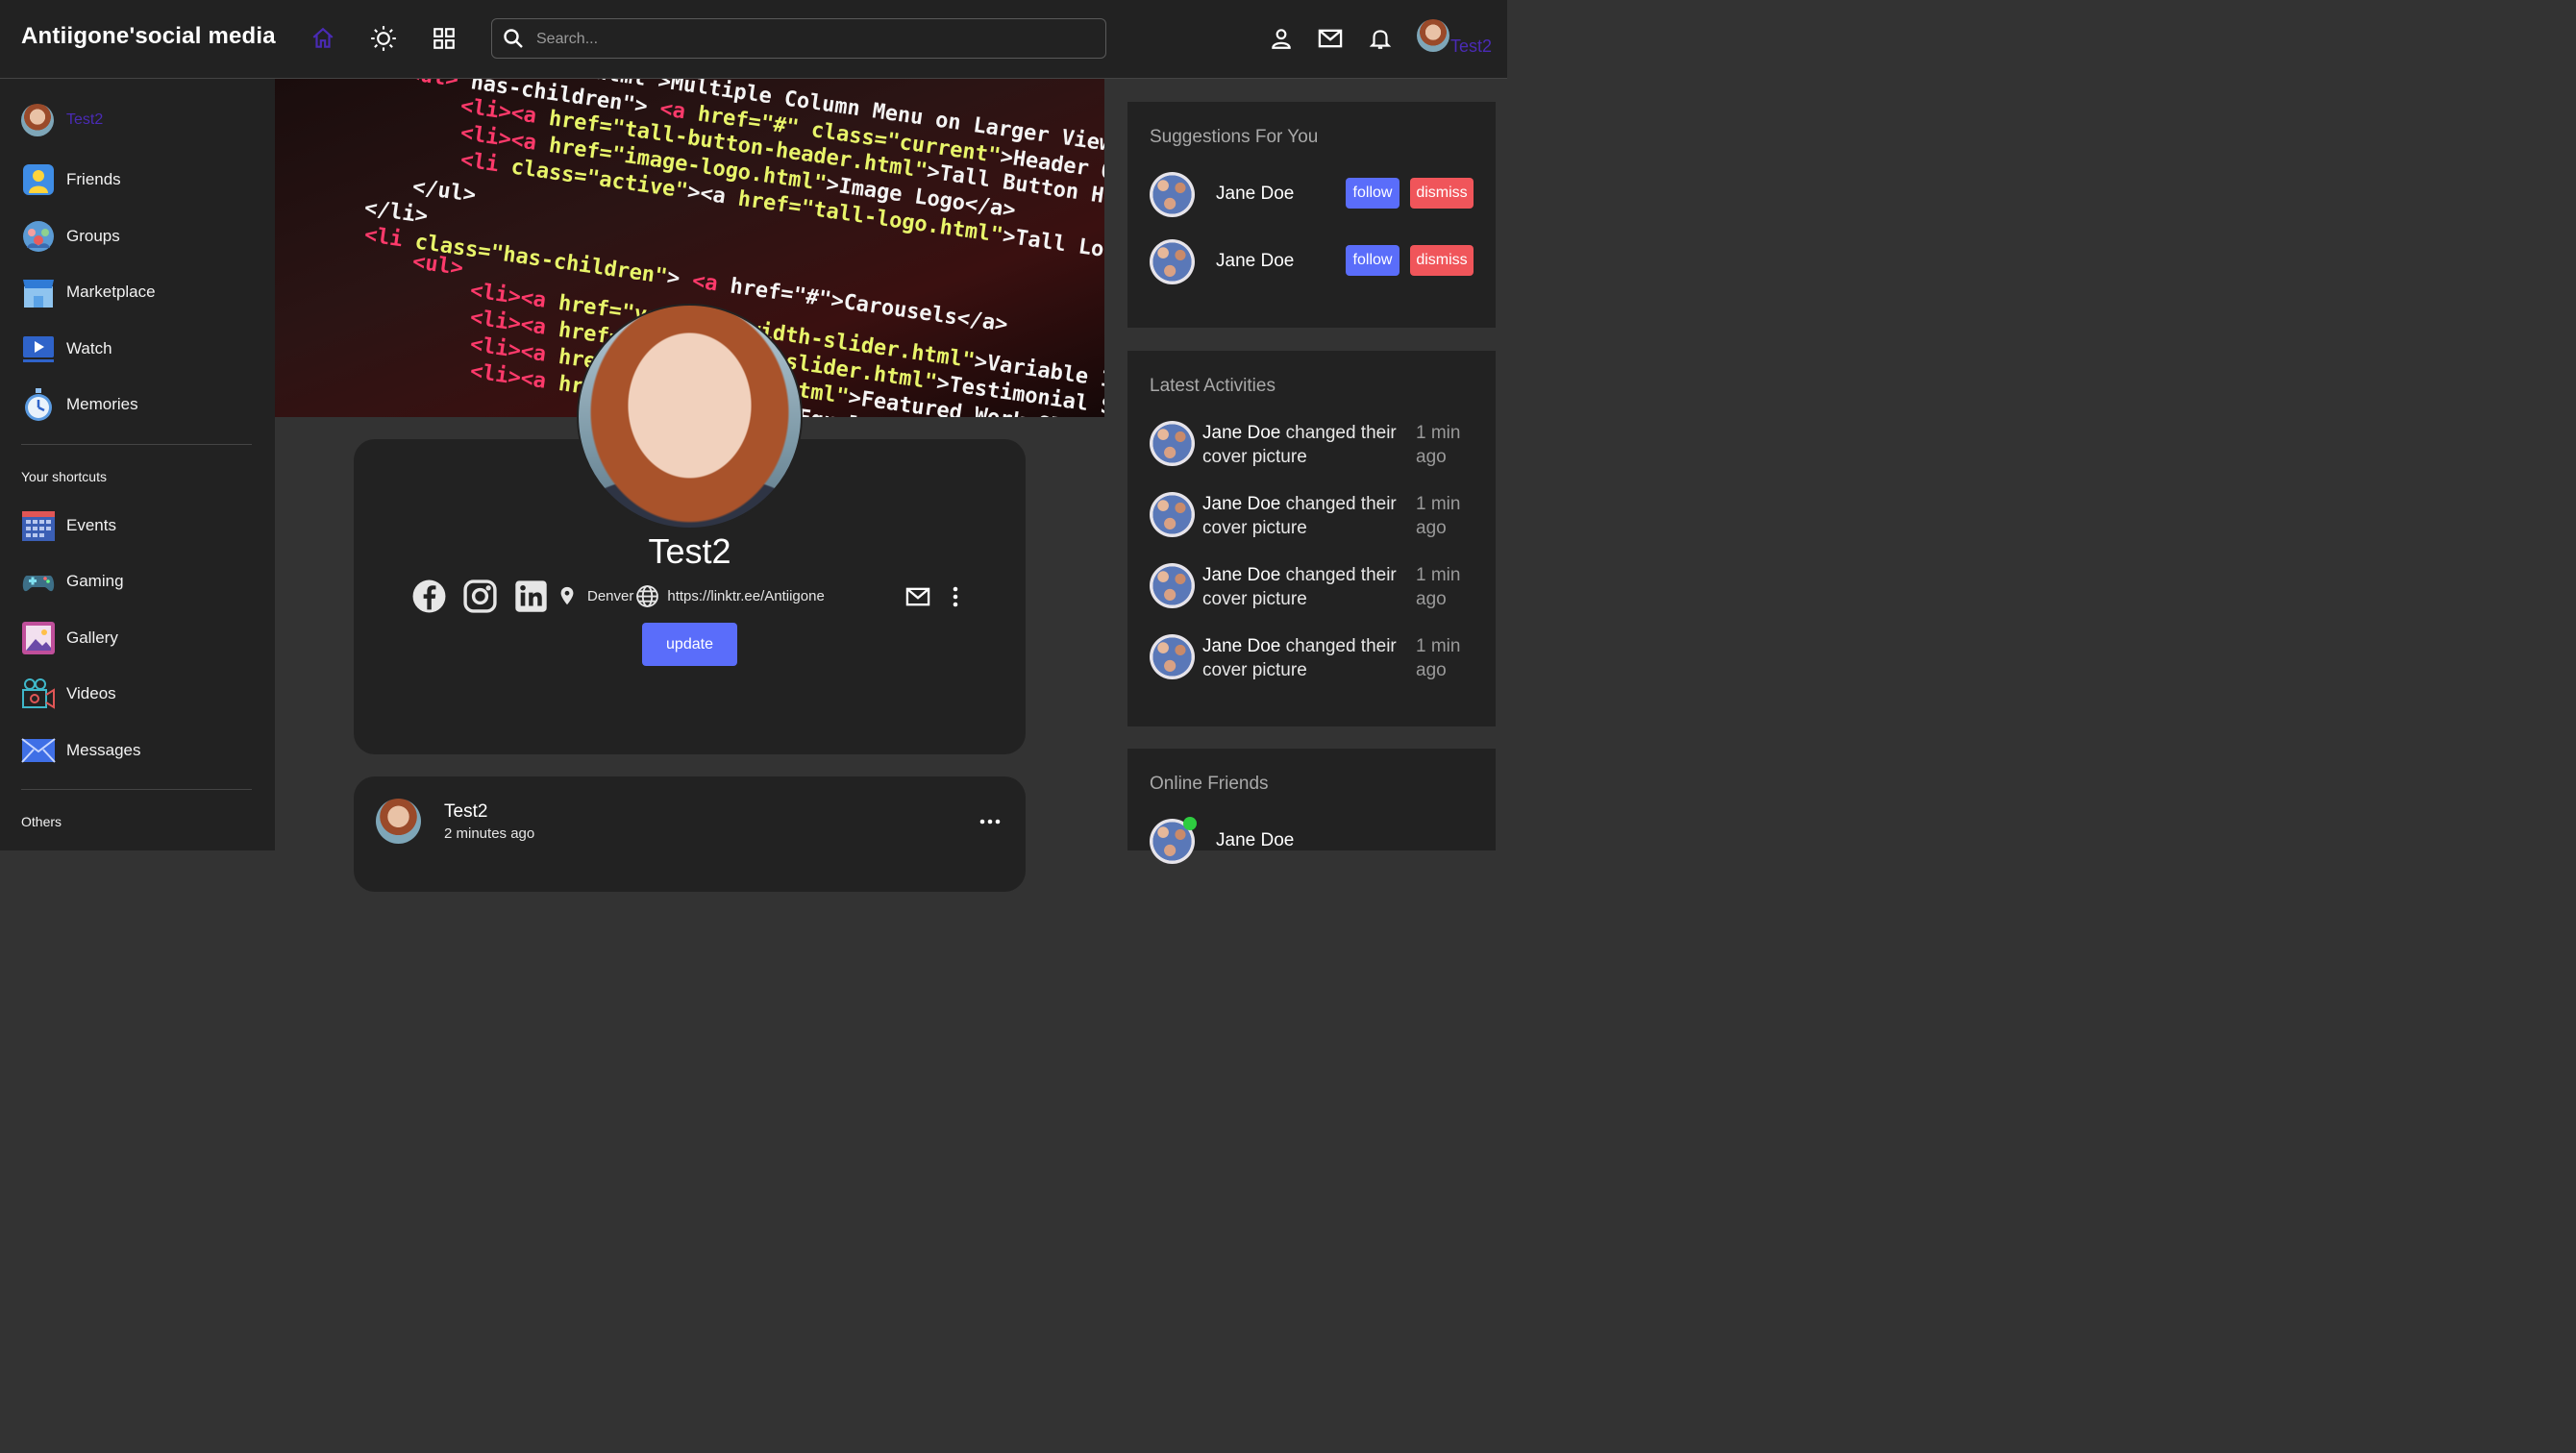  Describe the element at coordinates (1311, 806) in the screenshot. I see `online-friends-card: Online Friends Jane Doe` at that location.